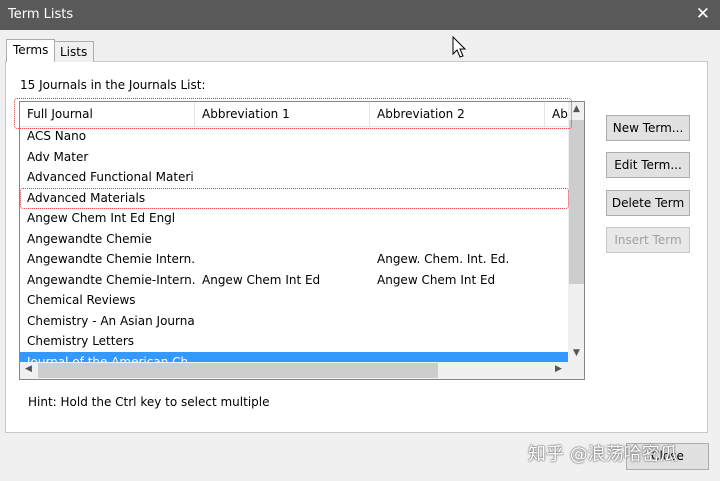  Describe the element at coordinates (294, 157) in the screenshot. I see `list-item: Adv Mater` at that location.